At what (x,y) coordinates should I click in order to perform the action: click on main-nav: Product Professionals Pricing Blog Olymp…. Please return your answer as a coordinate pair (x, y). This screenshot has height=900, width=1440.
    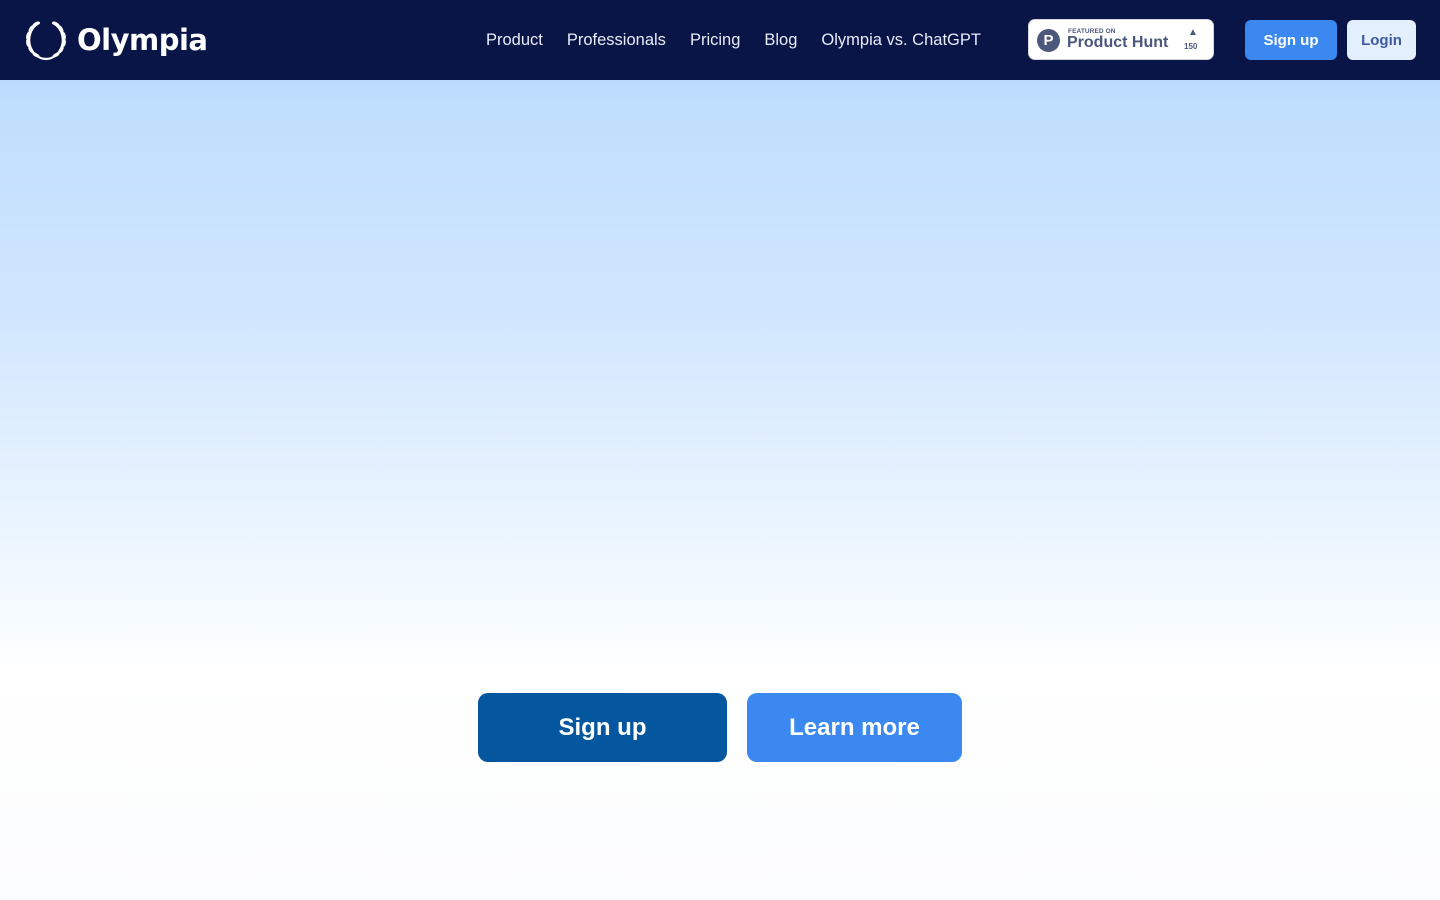
    Looking at the image, I should click on (745, 40).